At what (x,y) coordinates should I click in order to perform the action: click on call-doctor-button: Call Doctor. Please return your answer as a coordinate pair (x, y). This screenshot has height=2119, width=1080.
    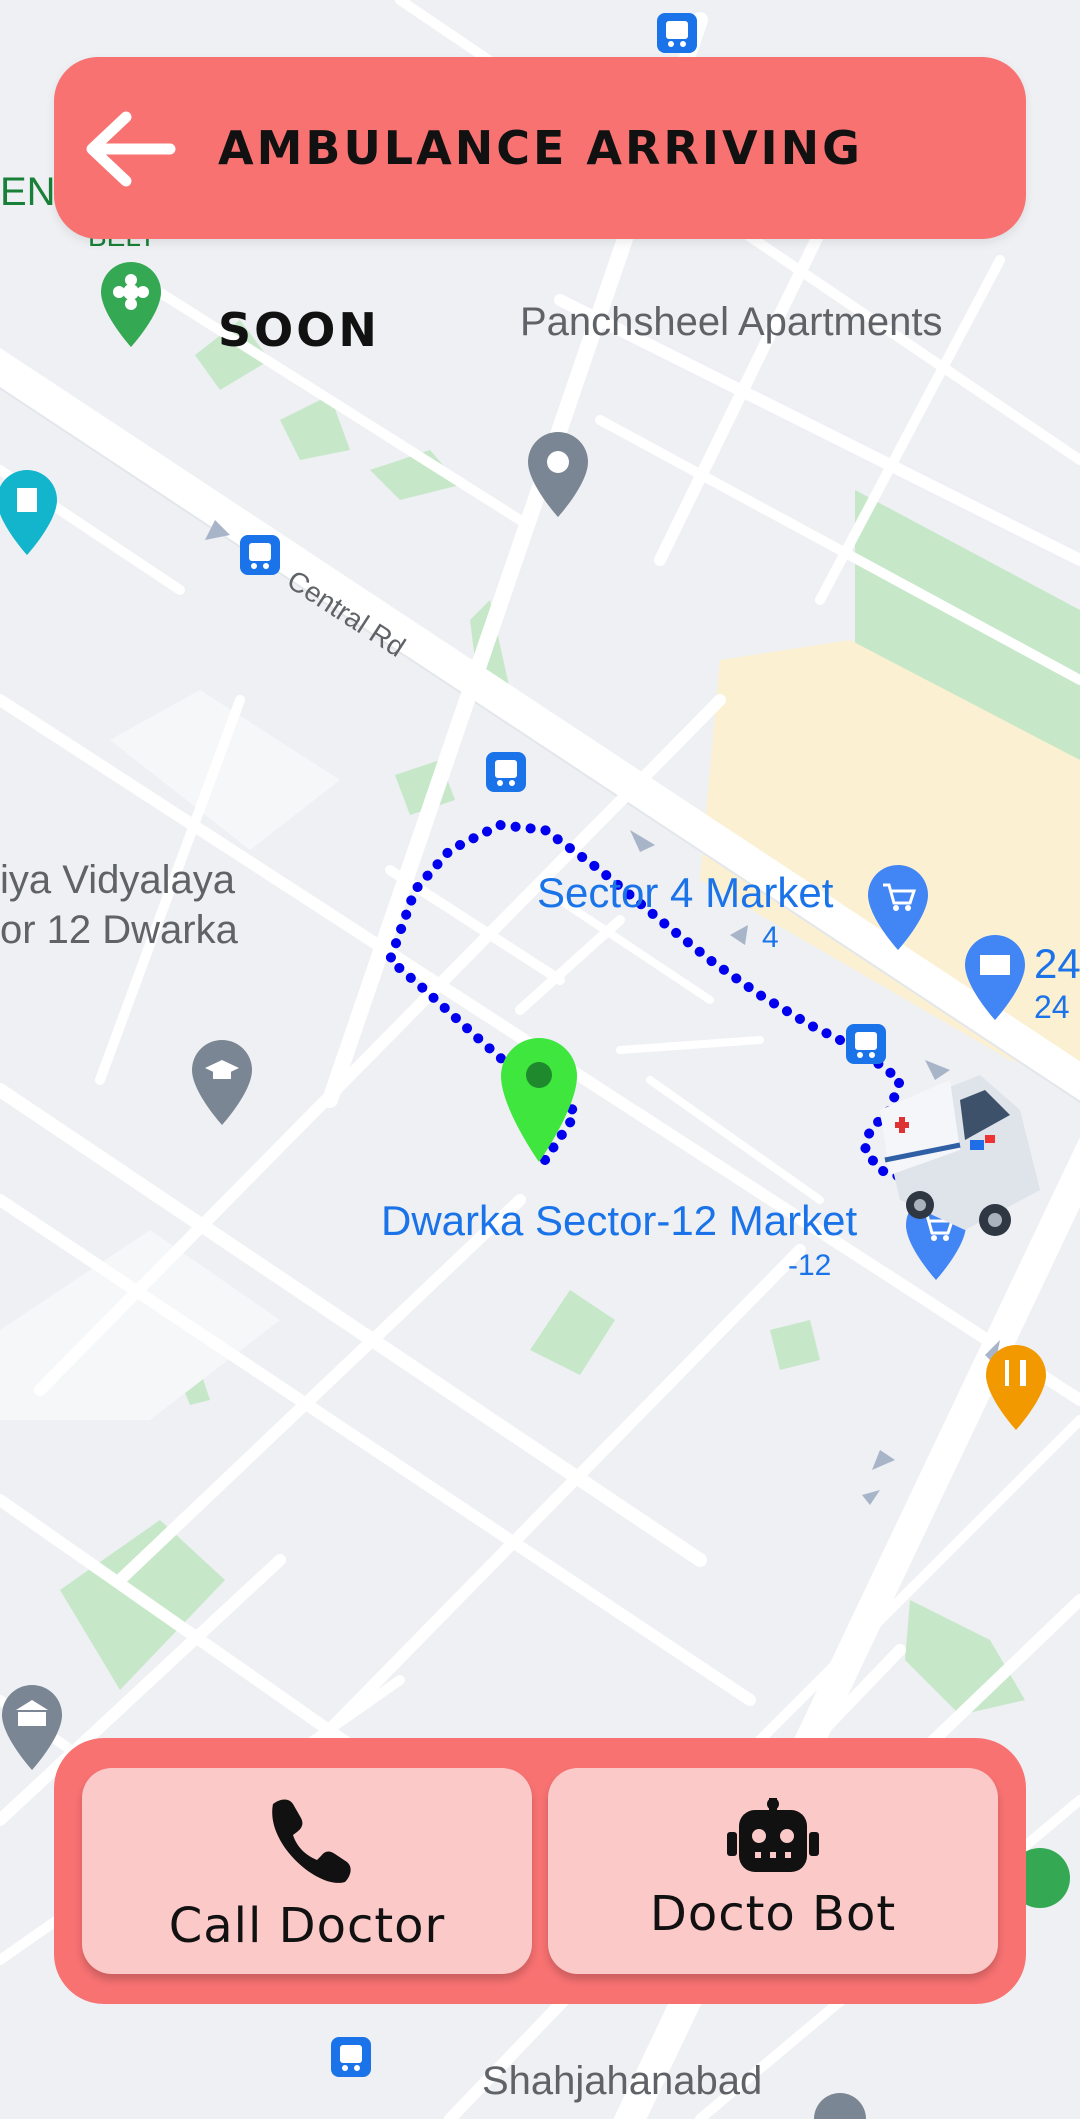
    Looking at the image, I should click on (307, 1871).